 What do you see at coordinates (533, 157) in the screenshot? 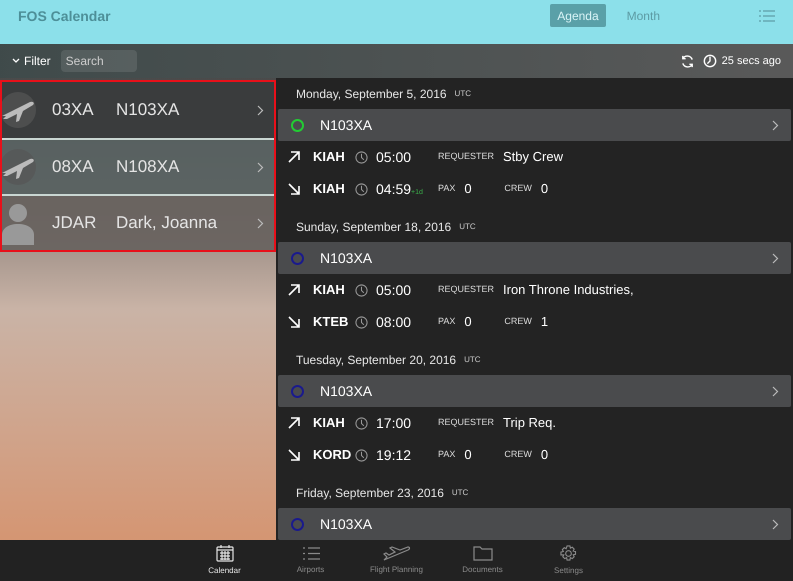
I see `field-value: Stby Crew` at bounding box center [533, 157].